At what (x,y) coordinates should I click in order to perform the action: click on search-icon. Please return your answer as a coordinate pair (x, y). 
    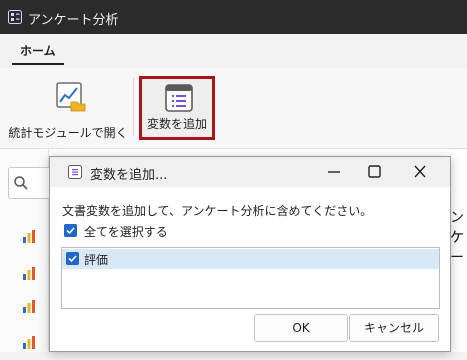
    Looking at the image, I should click on (21, 183).